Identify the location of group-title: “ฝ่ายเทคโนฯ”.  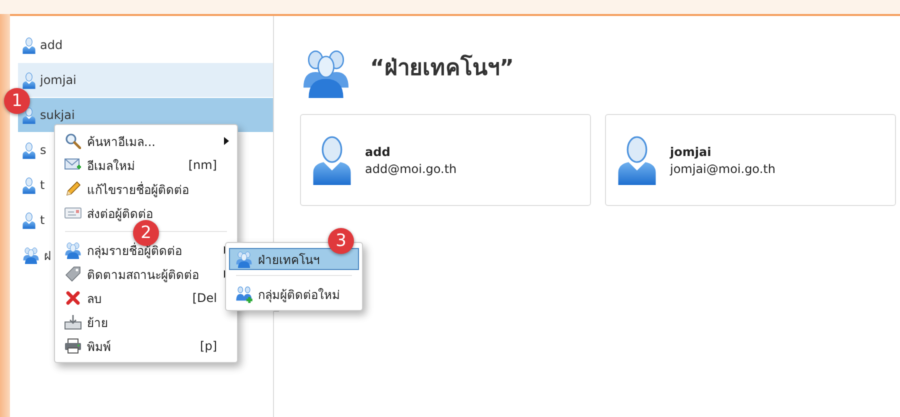
(442, 68).